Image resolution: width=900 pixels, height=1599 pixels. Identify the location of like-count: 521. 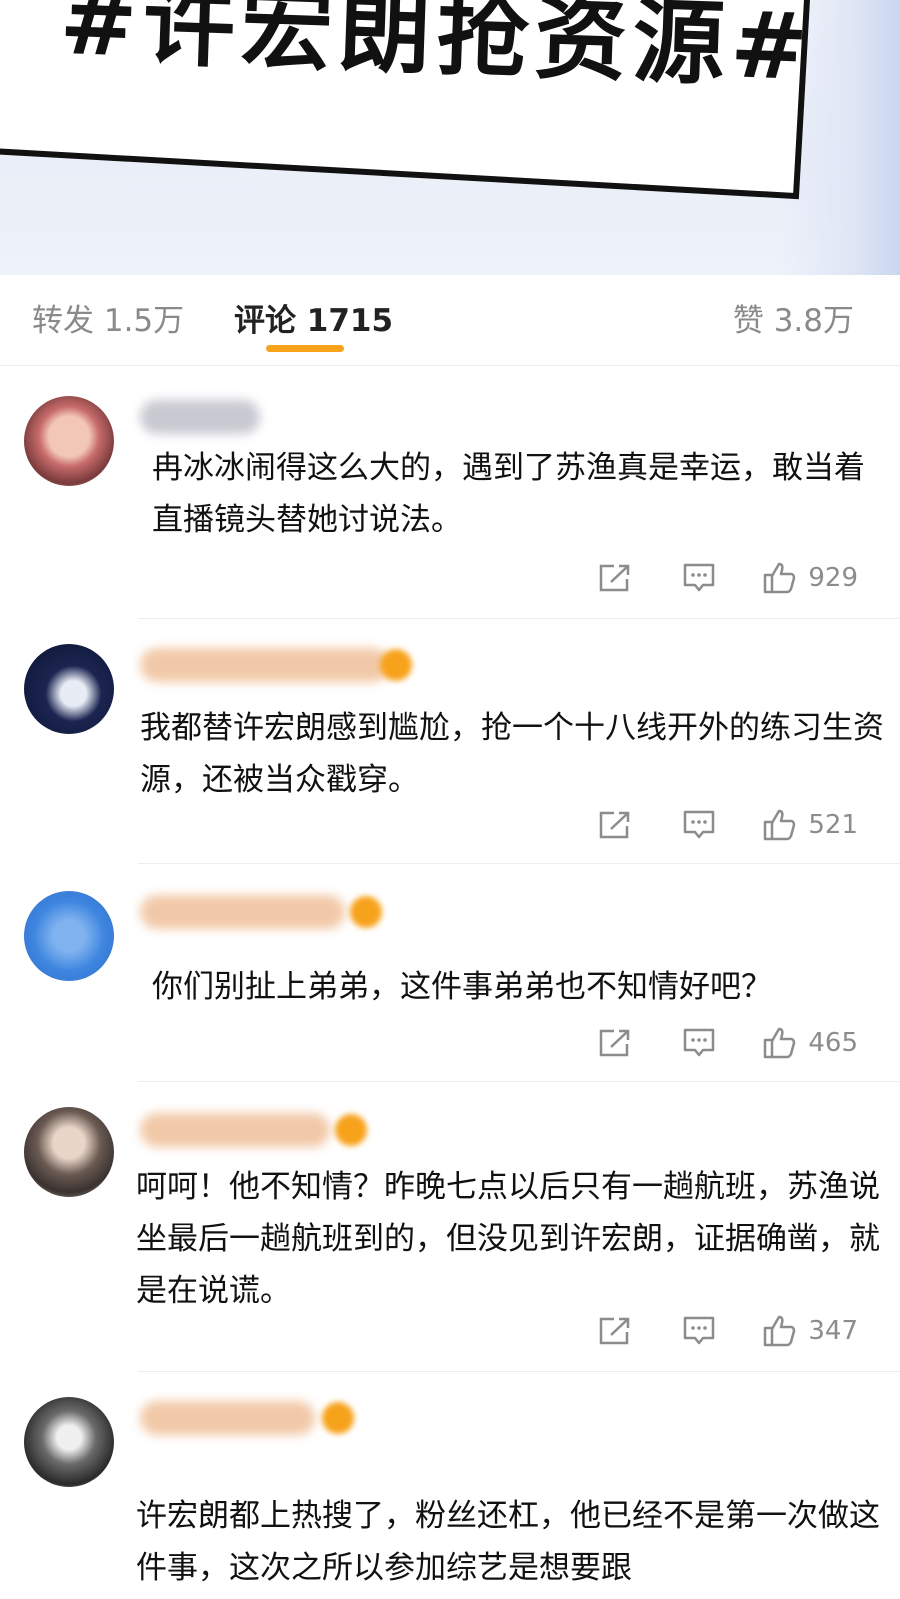
(833, 825).